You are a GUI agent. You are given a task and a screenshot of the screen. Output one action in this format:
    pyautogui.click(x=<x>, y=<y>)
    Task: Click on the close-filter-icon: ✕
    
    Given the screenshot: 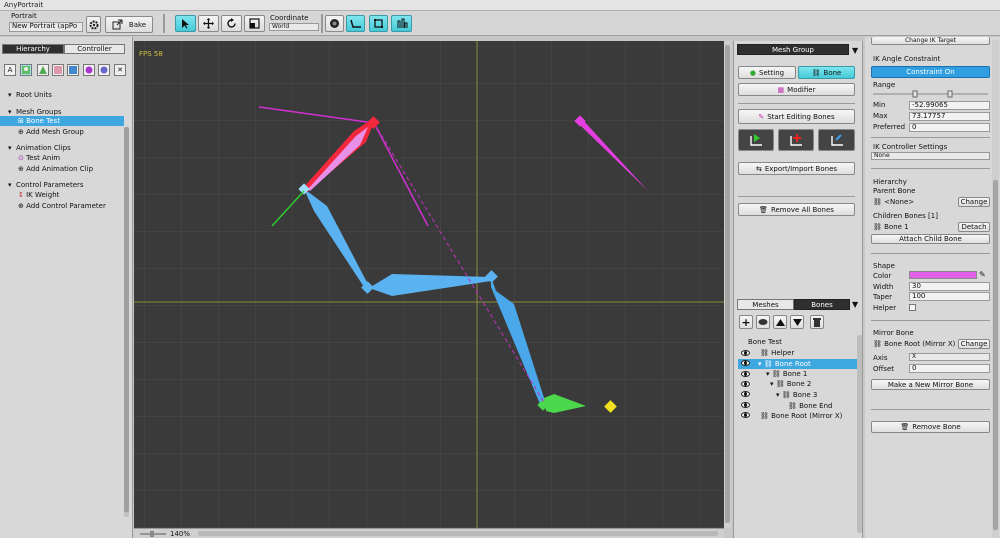 What is the action you would take?
    pyautogui.click(x=120, y=70)
    